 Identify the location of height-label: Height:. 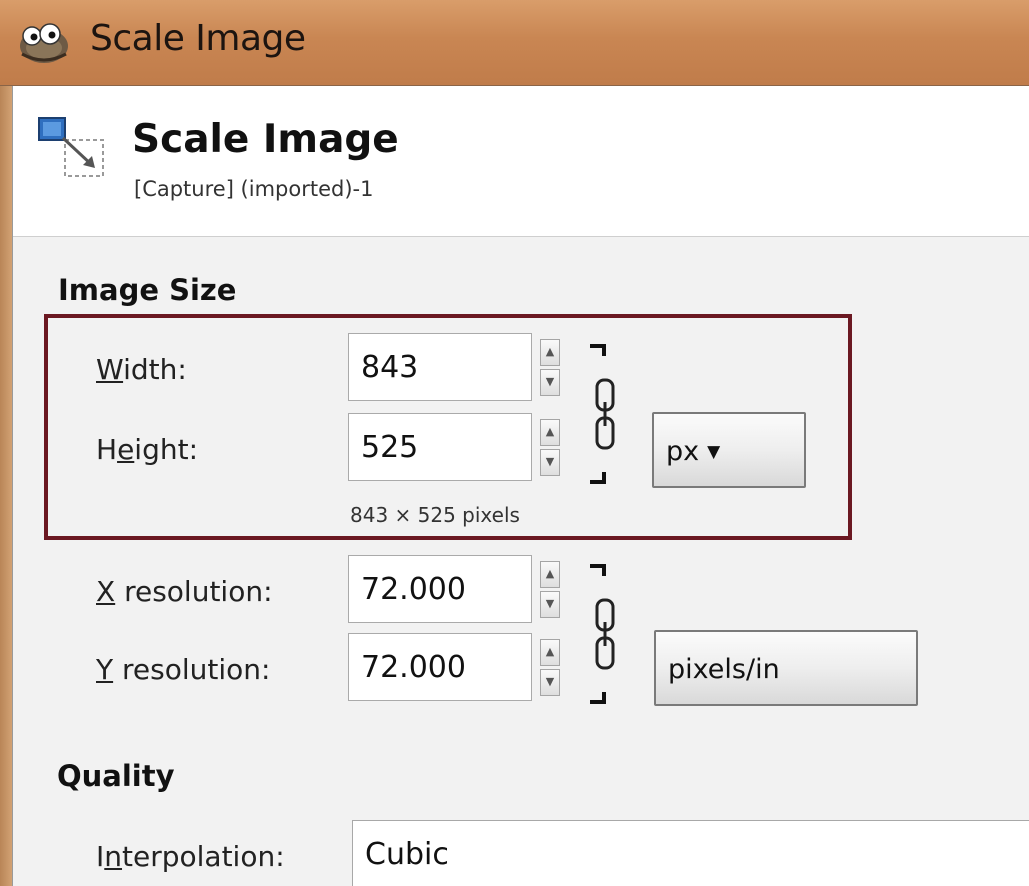
(147, 449).